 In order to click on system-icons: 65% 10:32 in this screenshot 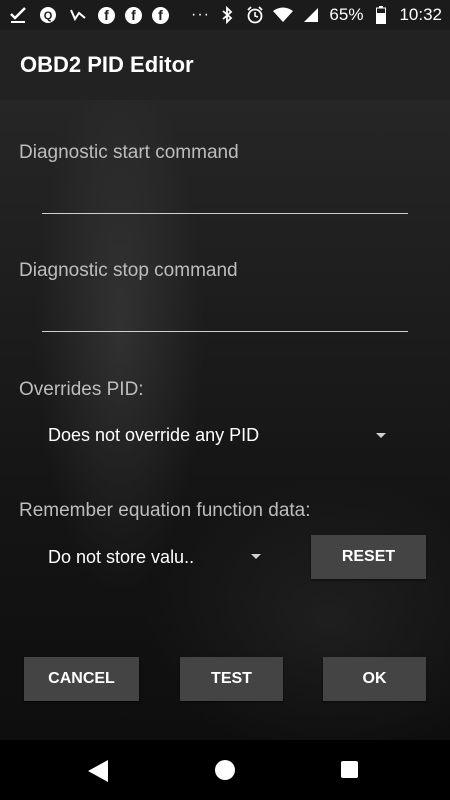, I will do `click(329, 15)`.